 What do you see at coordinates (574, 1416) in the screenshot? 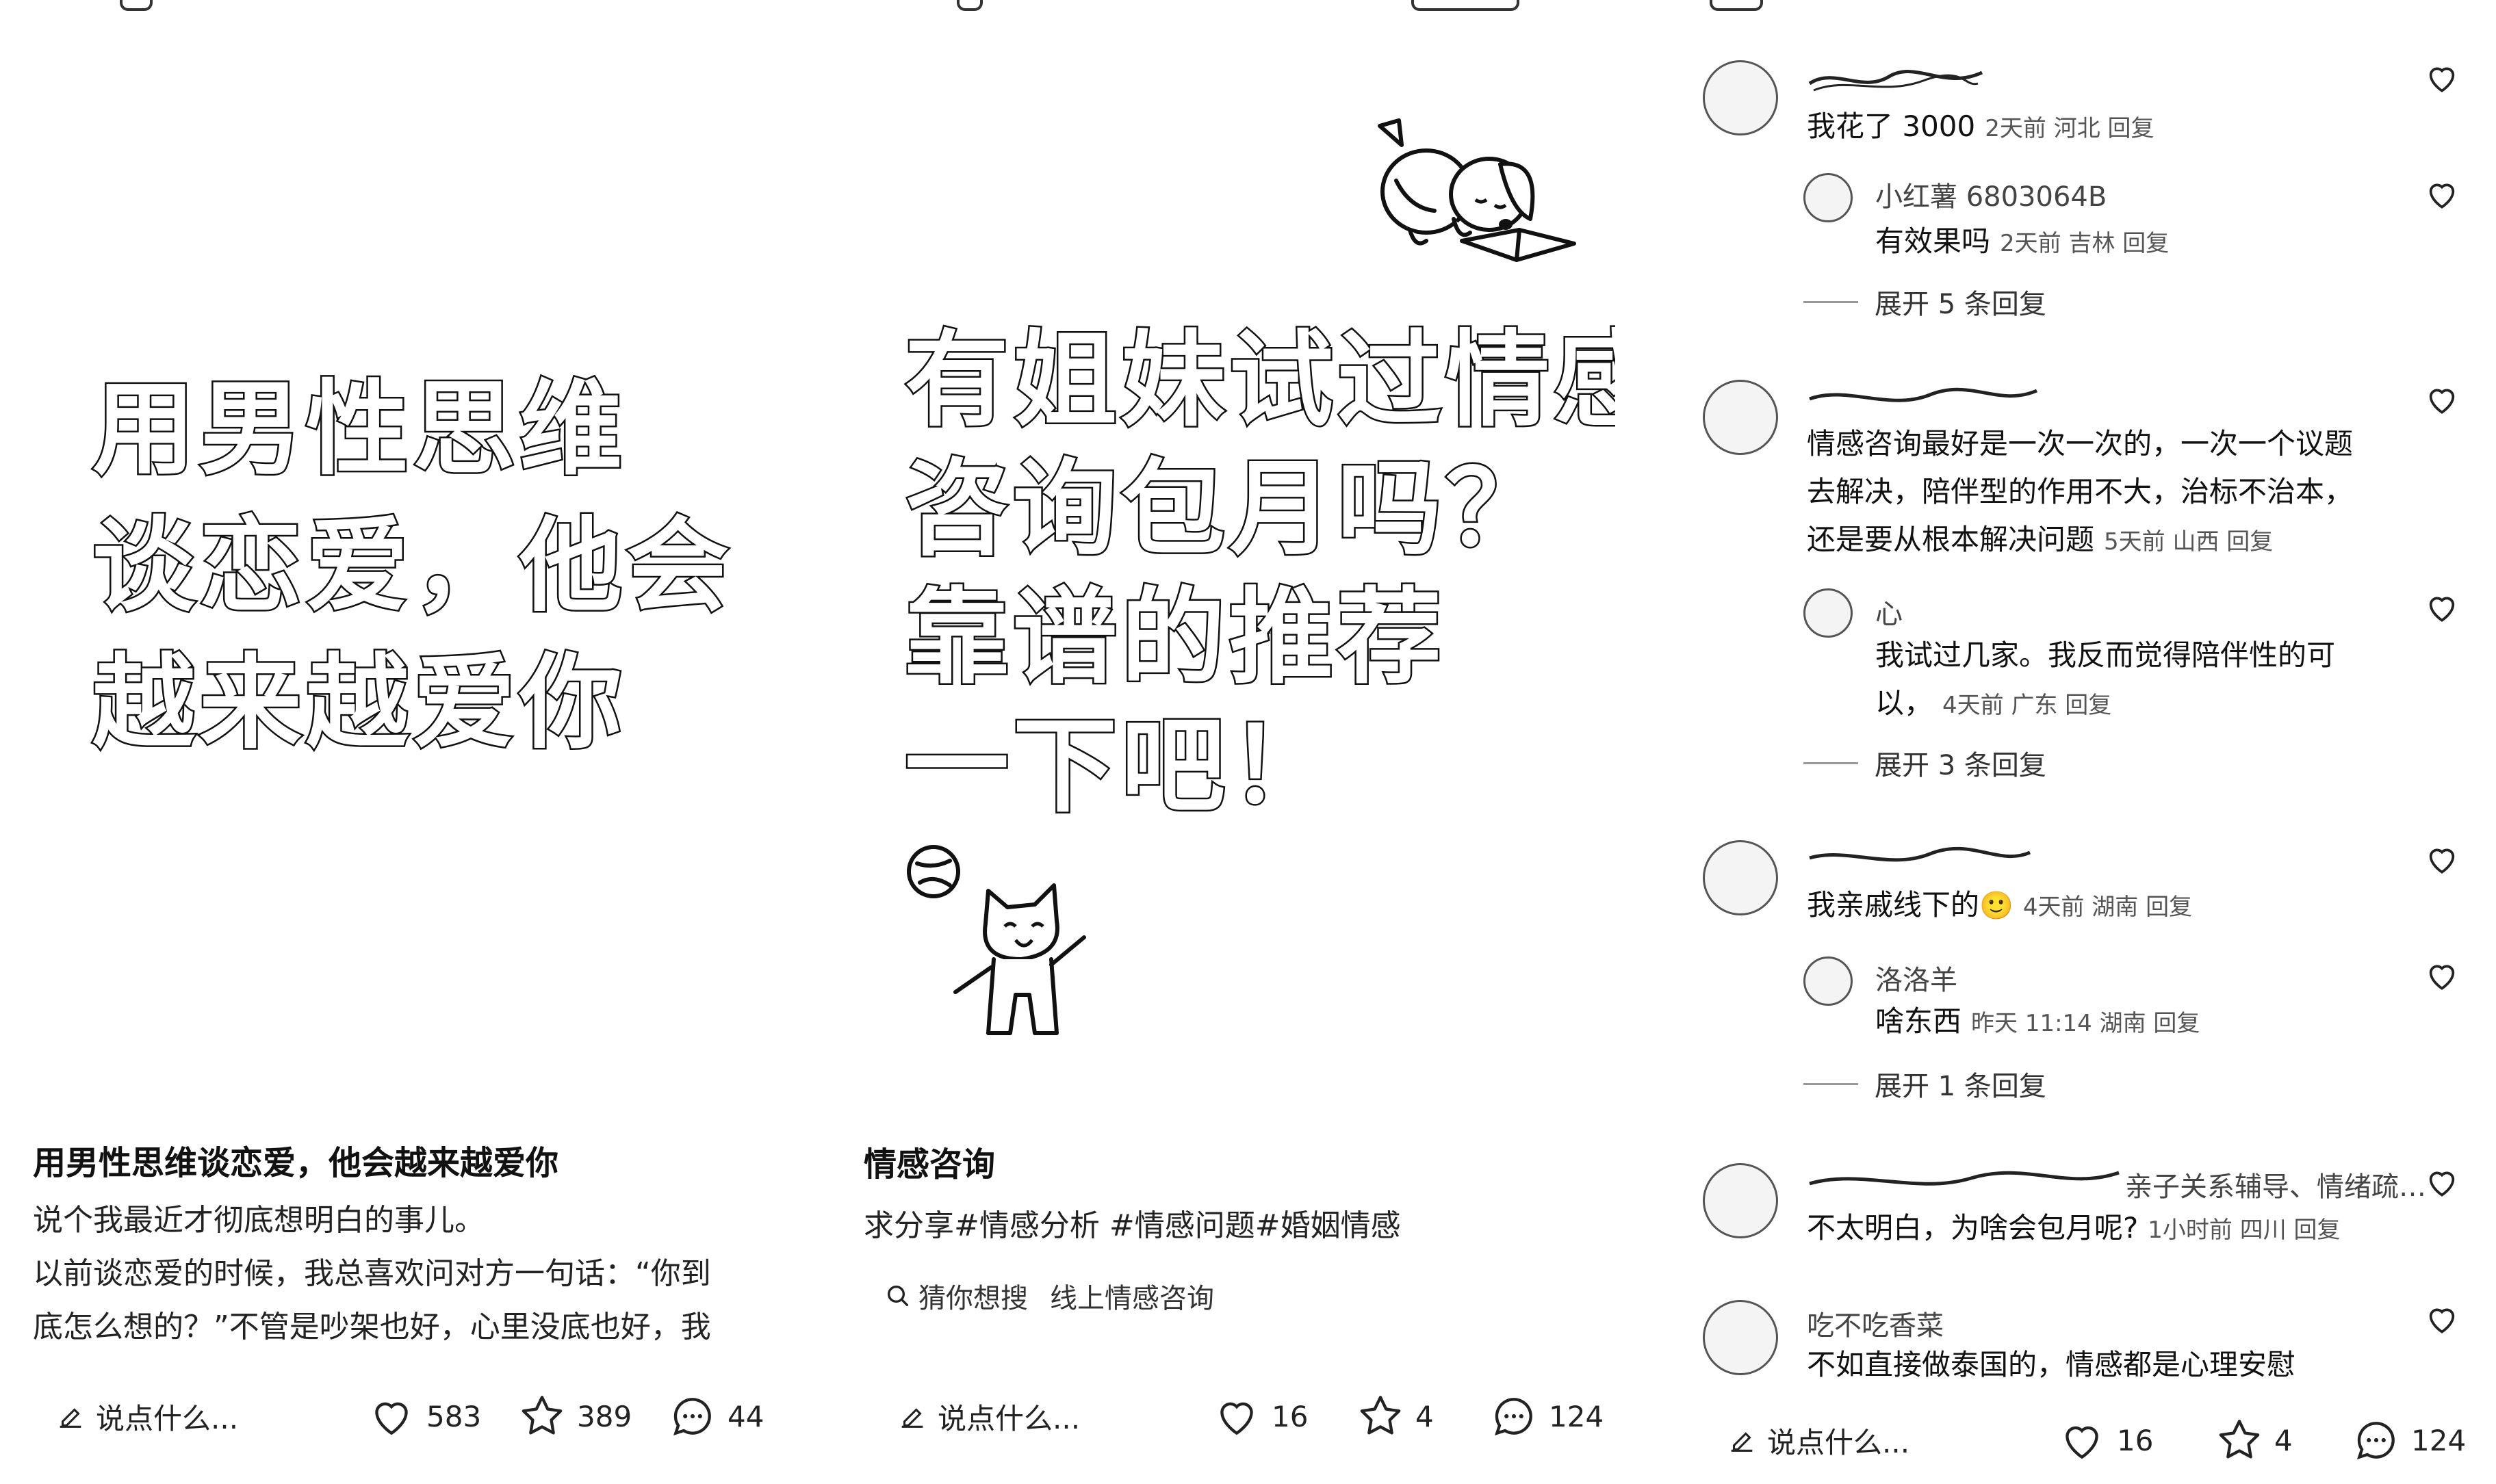
I see `collect-button: 389` at bounding box center [574, 1416].